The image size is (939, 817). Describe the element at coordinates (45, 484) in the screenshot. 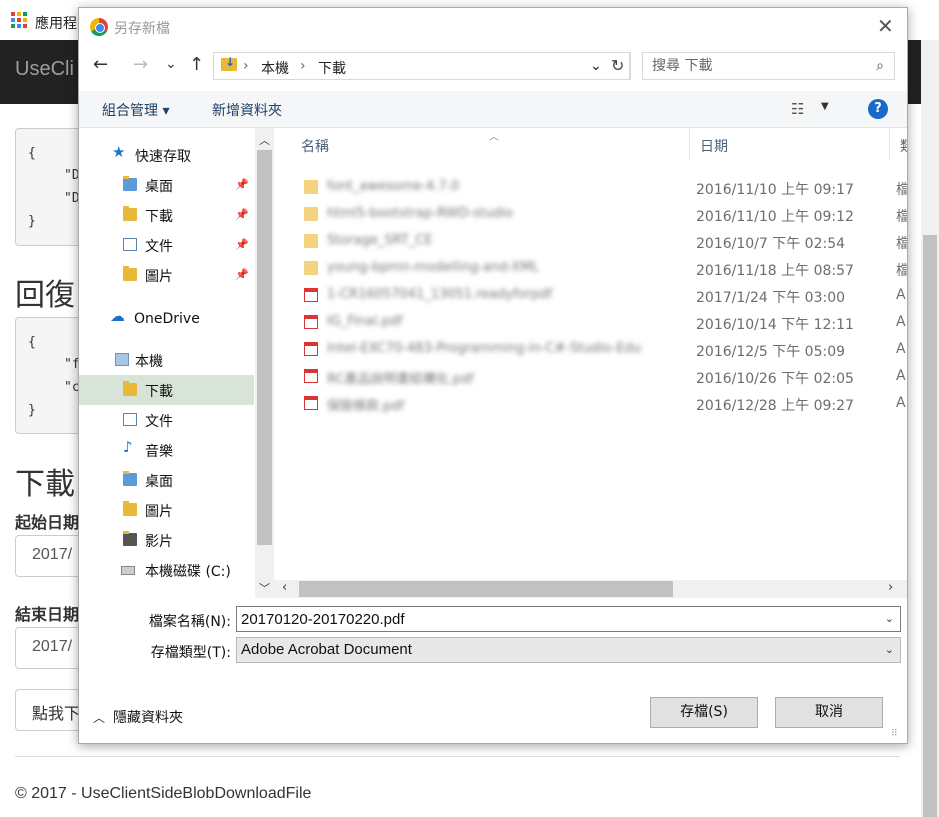

I see `download-heading: 下載` at that location.